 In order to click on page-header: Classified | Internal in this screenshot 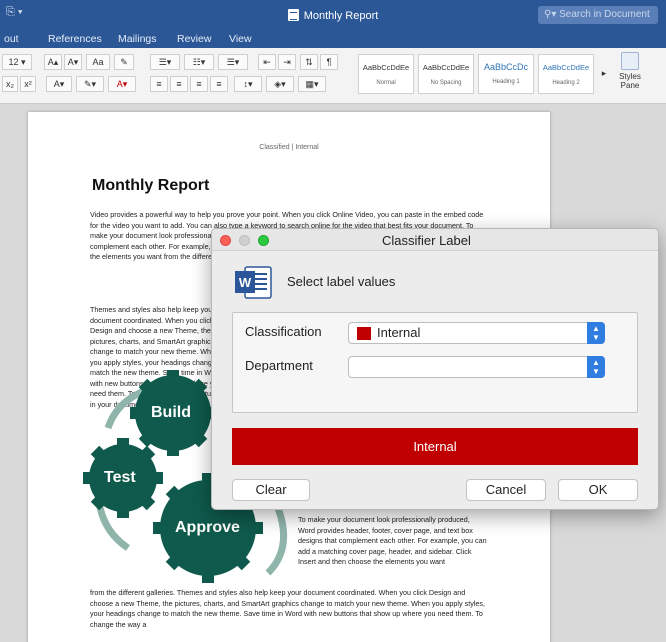, I will do `click(289, 147)`.